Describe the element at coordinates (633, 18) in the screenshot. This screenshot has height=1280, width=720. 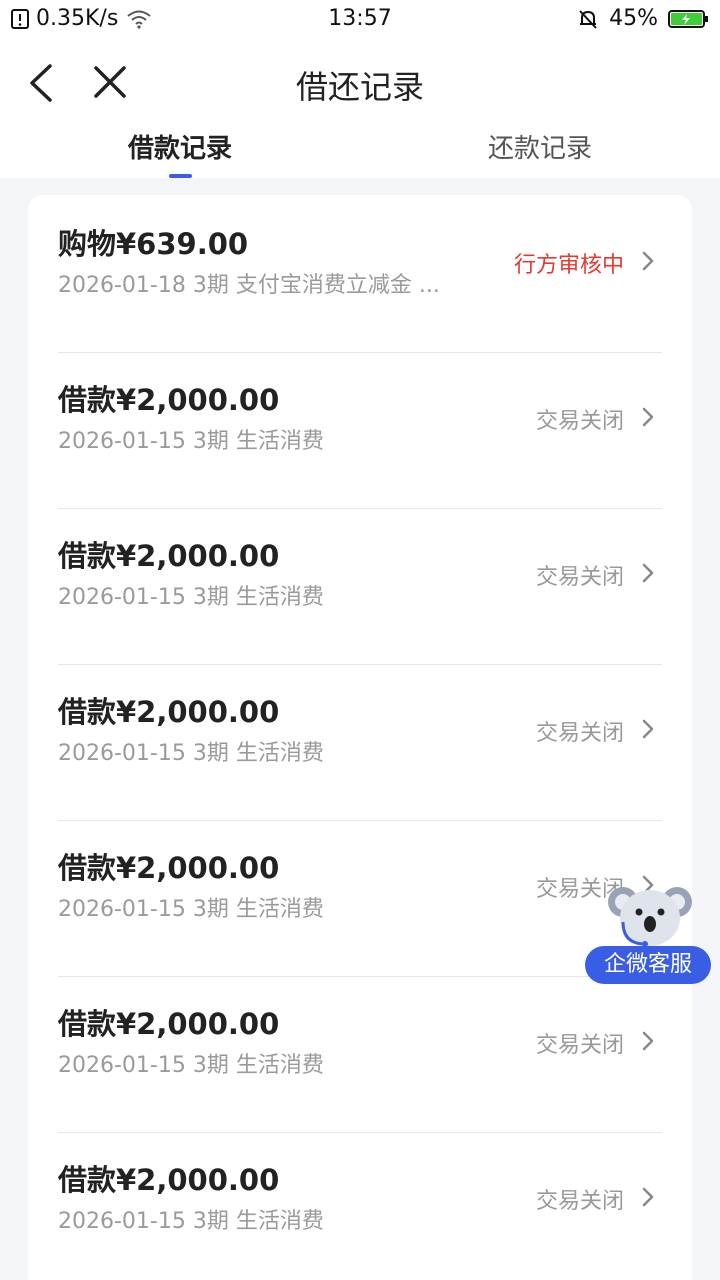
I see `battery-percent: 45%` at that location.